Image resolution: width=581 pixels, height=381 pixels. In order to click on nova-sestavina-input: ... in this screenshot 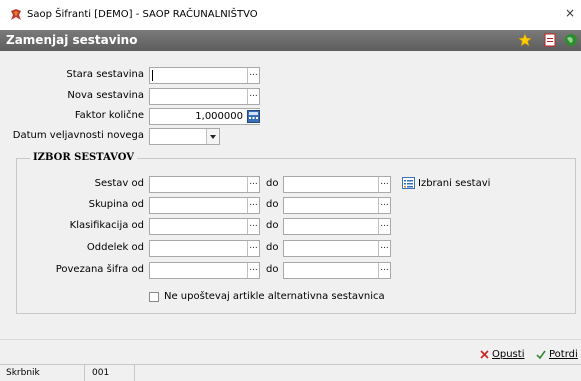, I will do `click(204, 96)`.